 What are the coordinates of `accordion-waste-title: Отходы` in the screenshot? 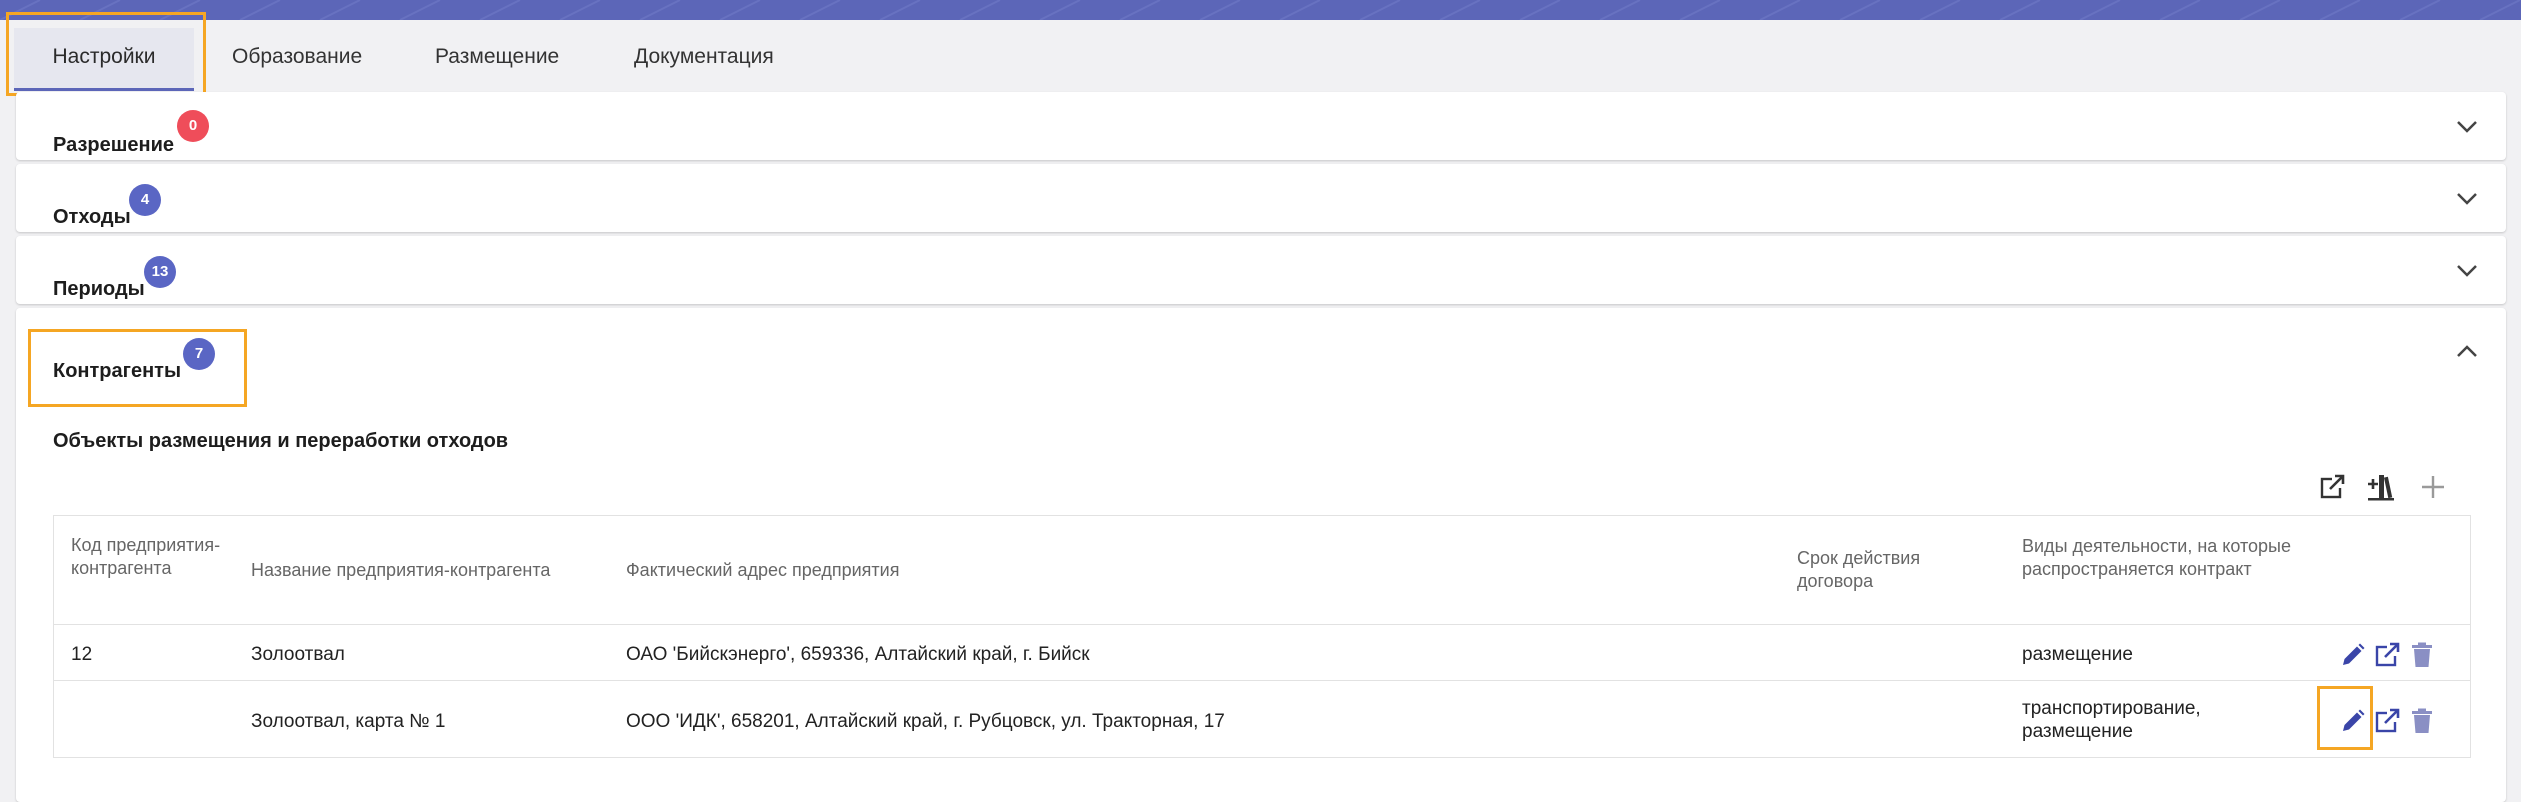 It's located at (92, 217).